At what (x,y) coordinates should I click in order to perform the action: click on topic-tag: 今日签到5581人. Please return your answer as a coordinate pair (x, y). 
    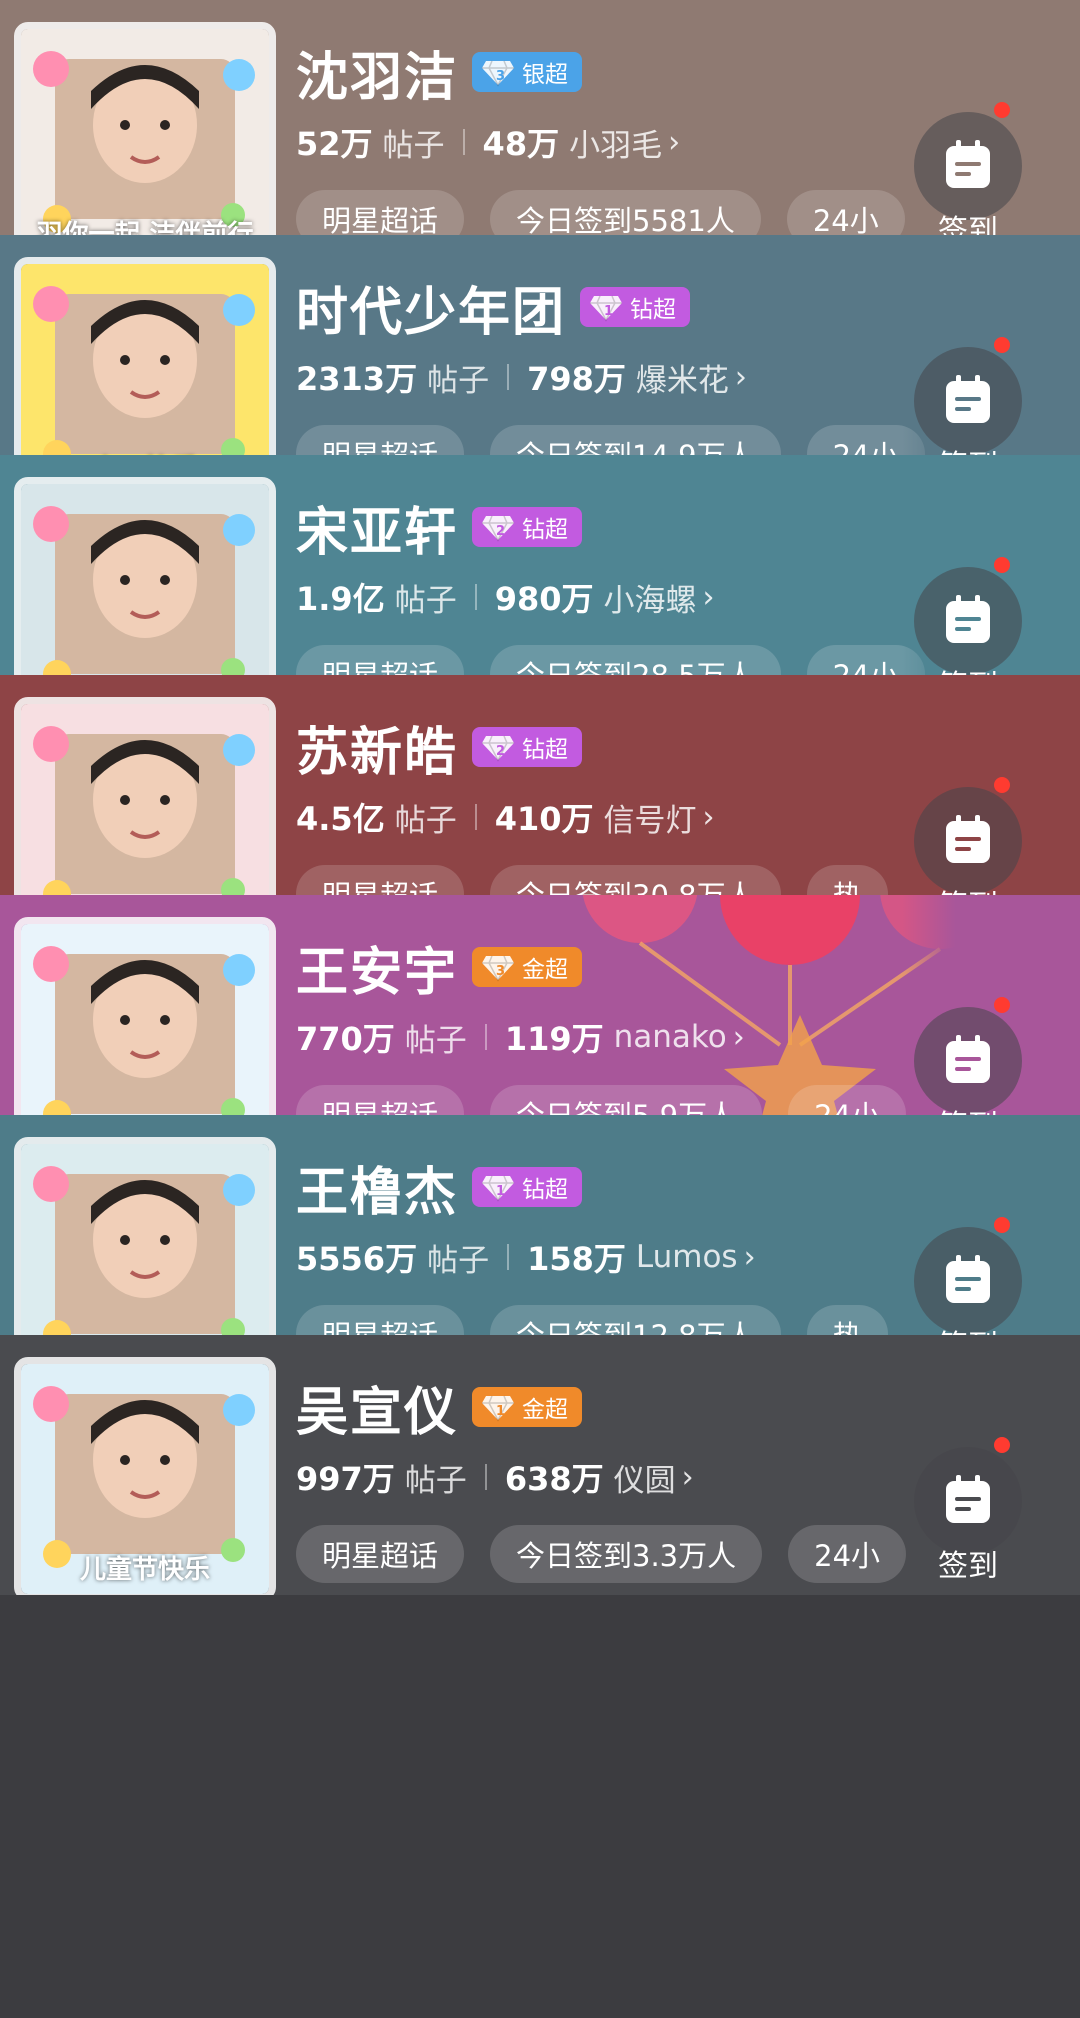
    Looking at the image, I should click on (625, 212).